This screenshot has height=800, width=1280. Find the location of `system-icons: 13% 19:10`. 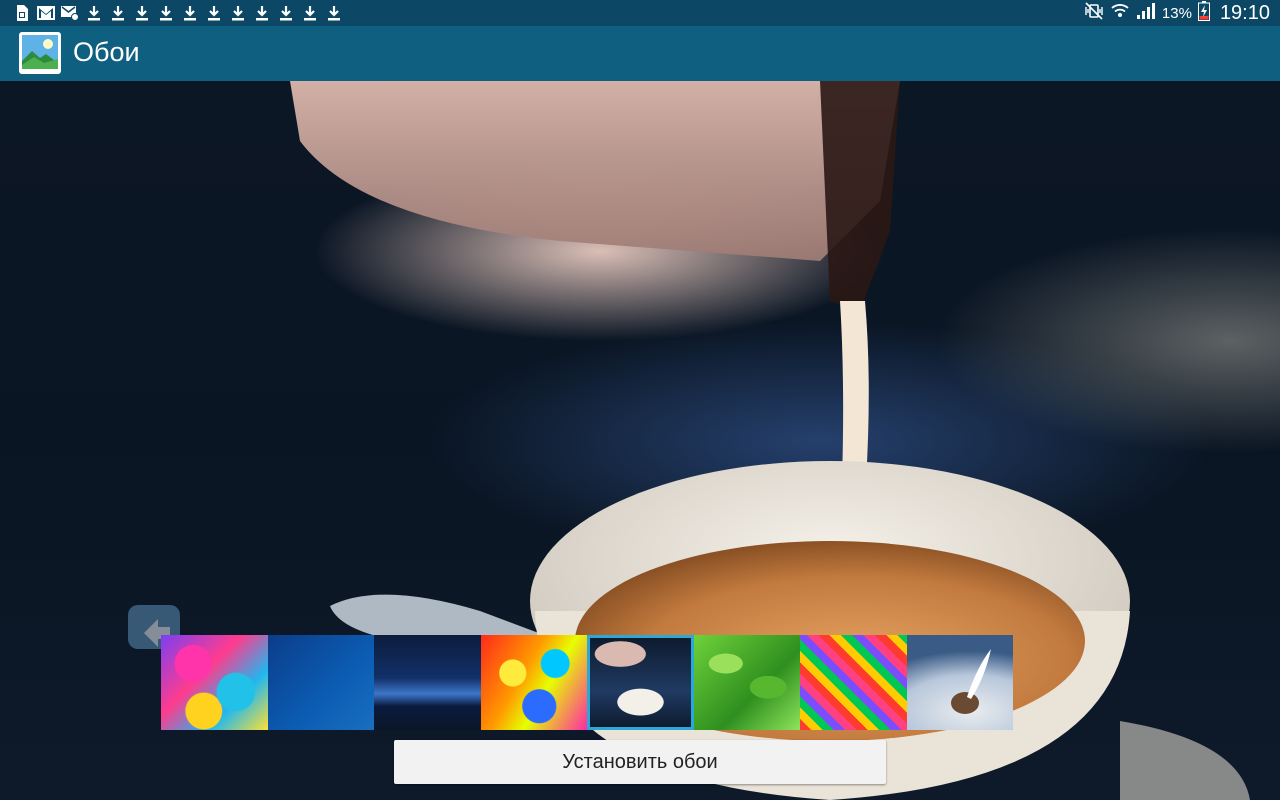

system-icons: 13% 19:10 is located at coordinates (1177, 13).